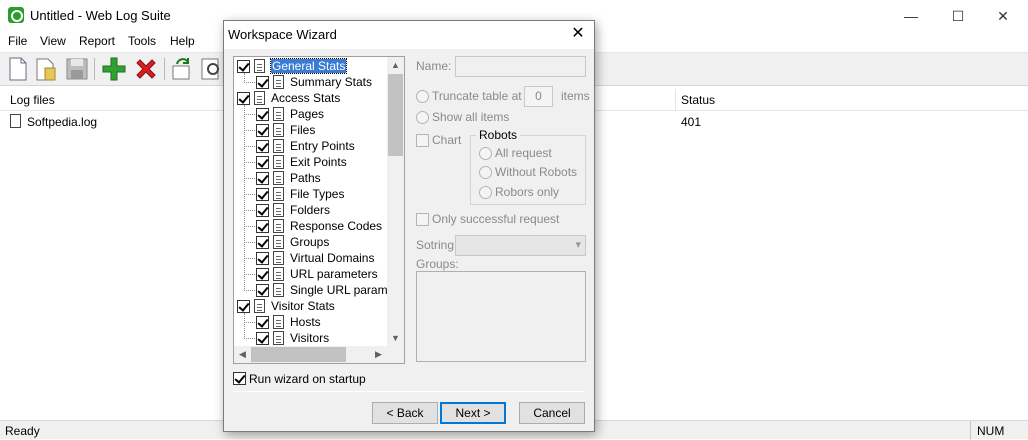 The width and height of the screenshot is (1028, 440). What do you see at coordinates (282, 34) in the screenshot?
I see `dialog-title: Workspace Wizard` at bounding box center [282, 34].